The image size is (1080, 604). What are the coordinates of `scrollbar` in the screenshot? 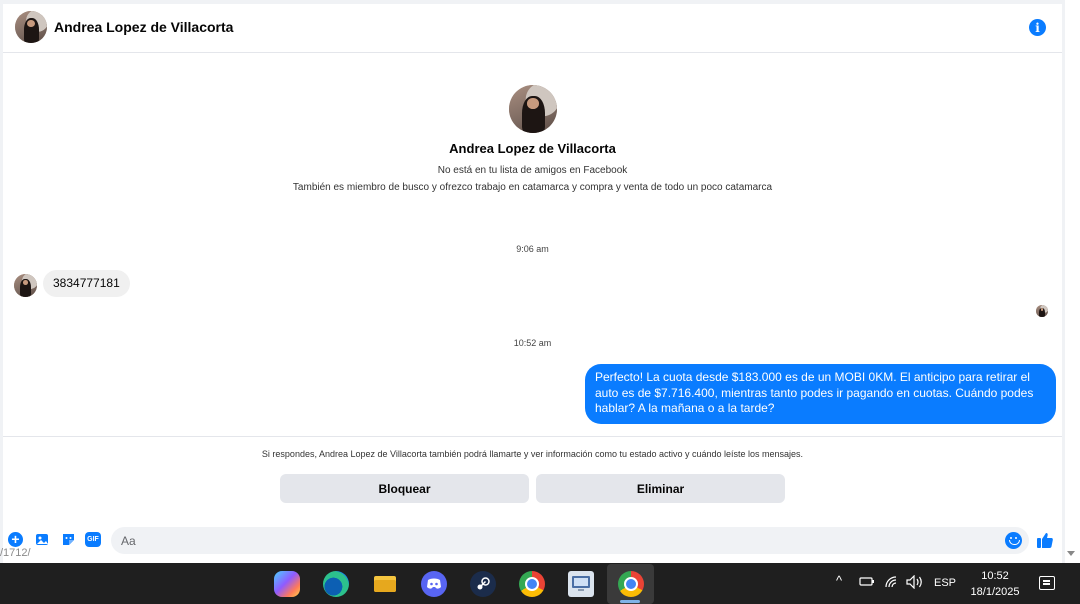 It's located at (1072, 281).